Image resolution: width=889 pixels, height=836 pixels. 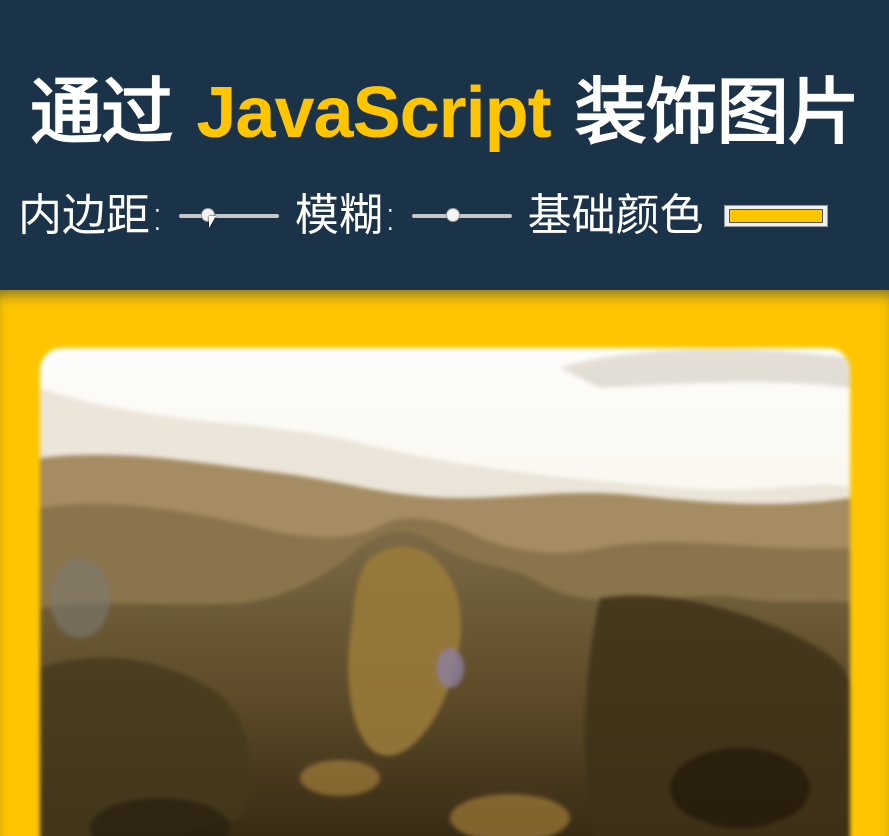 I want to click on page-title: 通过 JavaScript 装饰图片, so click(x=444, y=112).